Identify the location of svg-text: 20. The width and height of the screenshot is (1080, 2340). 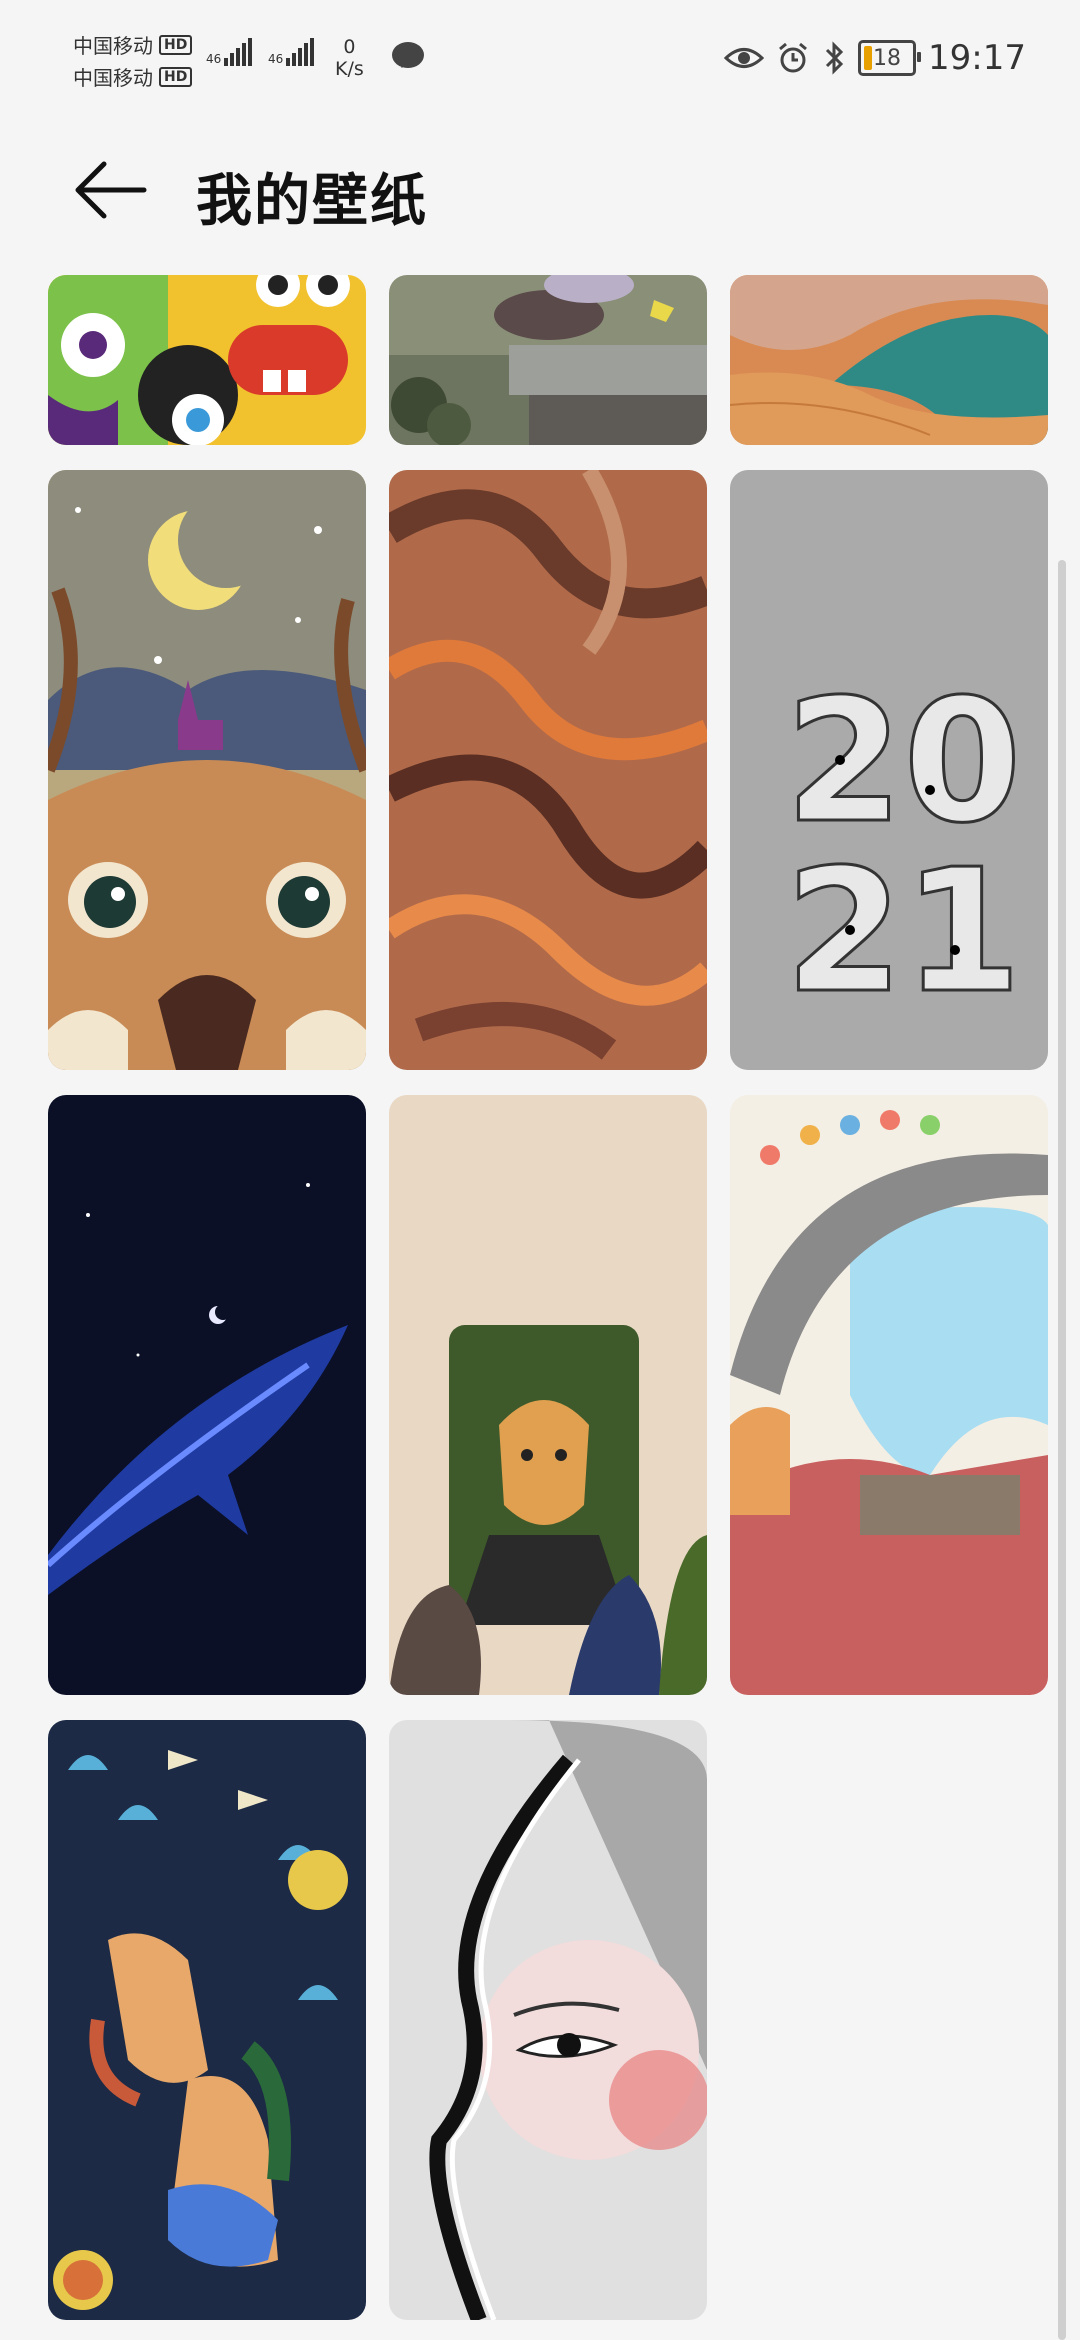
(903, 762).